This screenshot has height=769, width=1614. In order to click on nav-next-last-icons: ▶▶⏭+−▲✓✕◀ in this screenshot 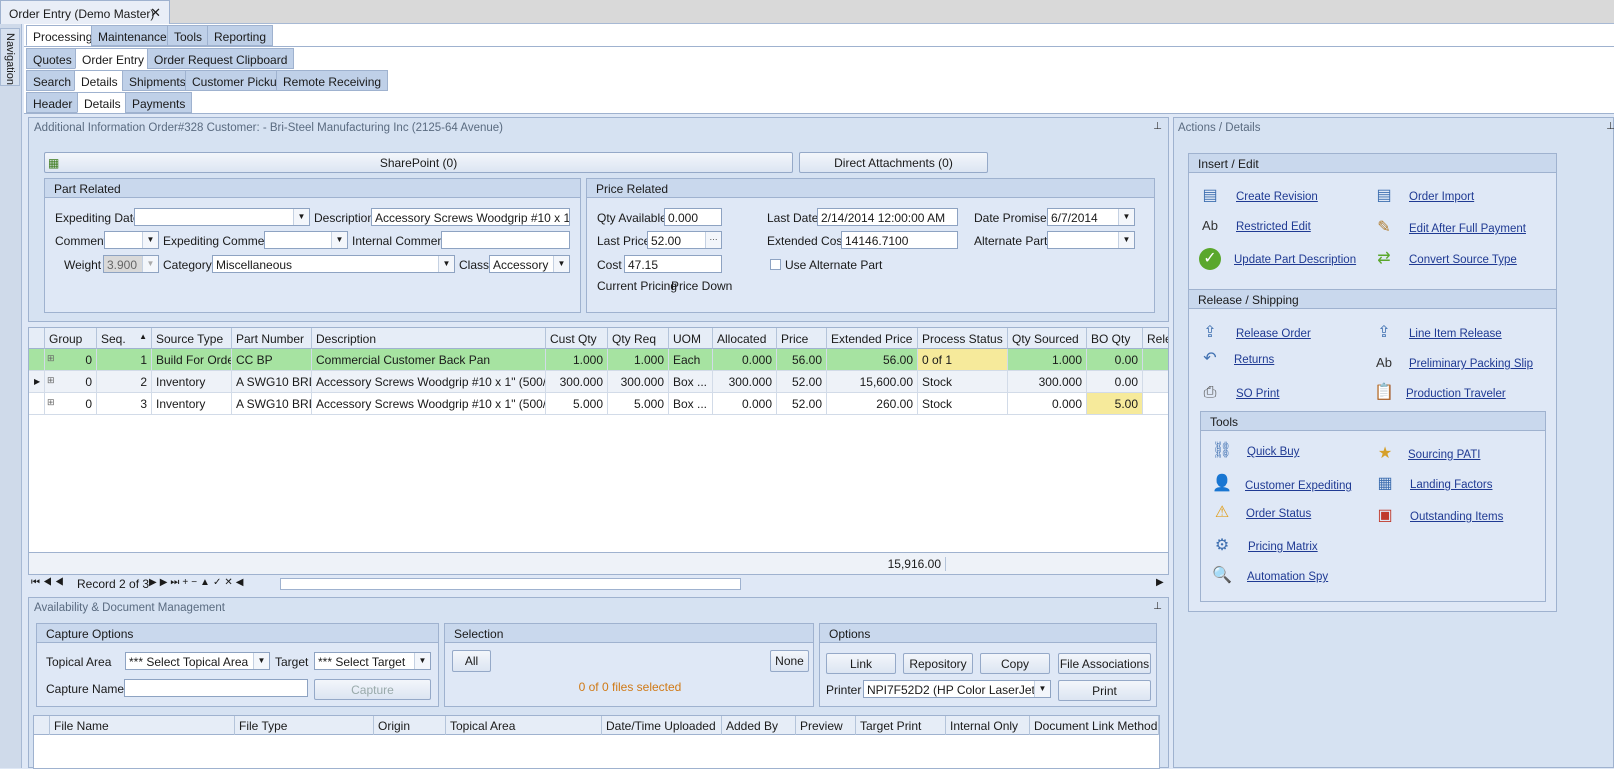, I will do `click(197, 582)`.